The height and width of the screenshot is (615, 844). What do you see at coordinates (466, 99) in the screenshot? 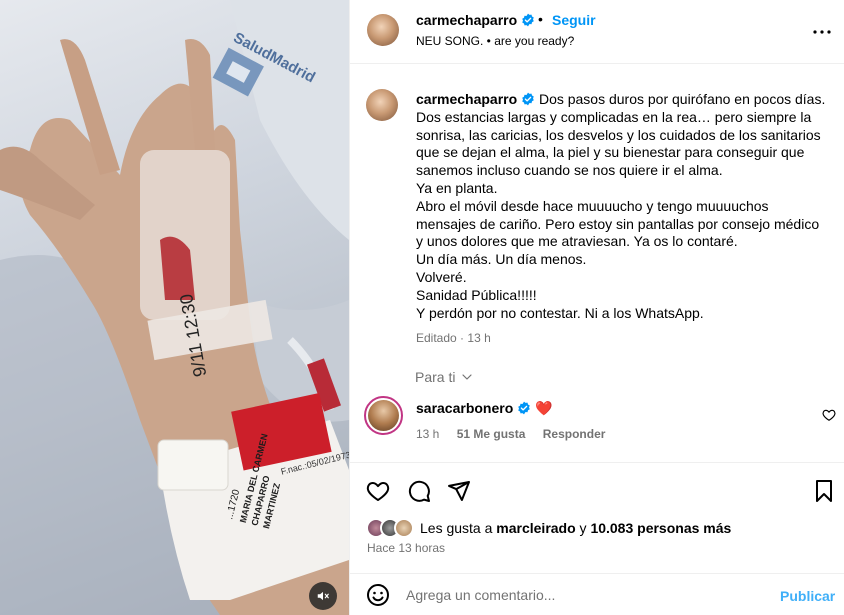
I see `caption-username: carmechaparro` at bounding box center [466, 99].